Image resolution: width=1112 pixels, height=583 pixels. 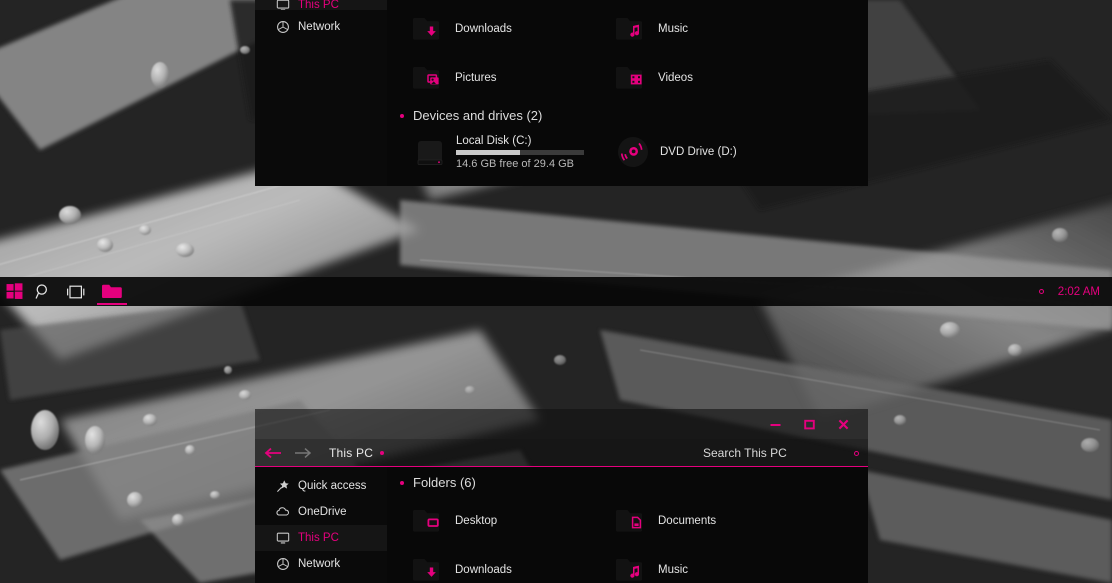 I want to click on task-view-icon, so click(x=76, y=291).